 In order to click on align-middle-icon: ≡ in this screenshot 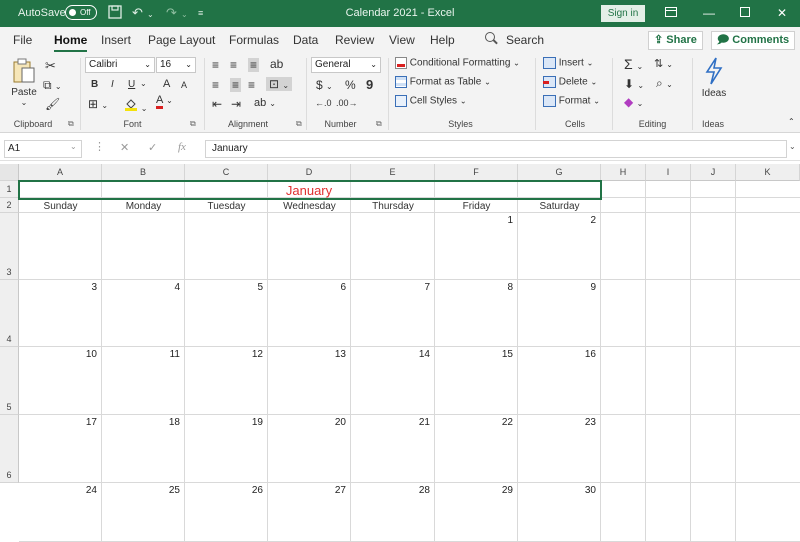, I will do `click(233, 65)`.